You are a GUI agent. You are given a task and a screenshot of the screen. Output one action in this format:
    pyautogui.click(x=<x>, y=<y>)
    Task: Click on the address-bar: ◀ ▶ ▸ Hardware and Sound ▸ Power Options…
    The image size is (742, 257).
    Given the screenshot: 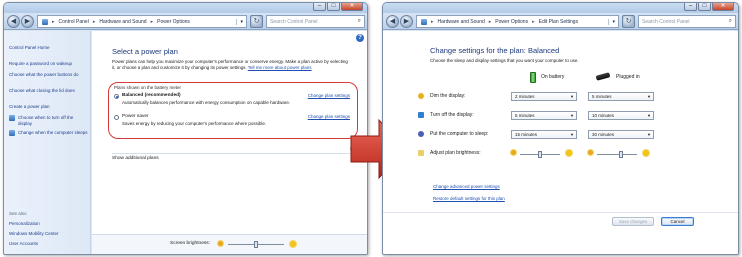 What is the action you would take?
    pyautogui.click(x=560, y=21)
    